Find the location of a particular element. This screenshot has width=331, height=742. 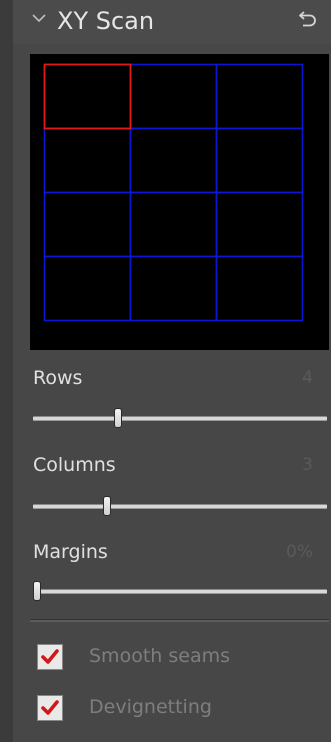

rows-slider is located at coordinates (180, 419).